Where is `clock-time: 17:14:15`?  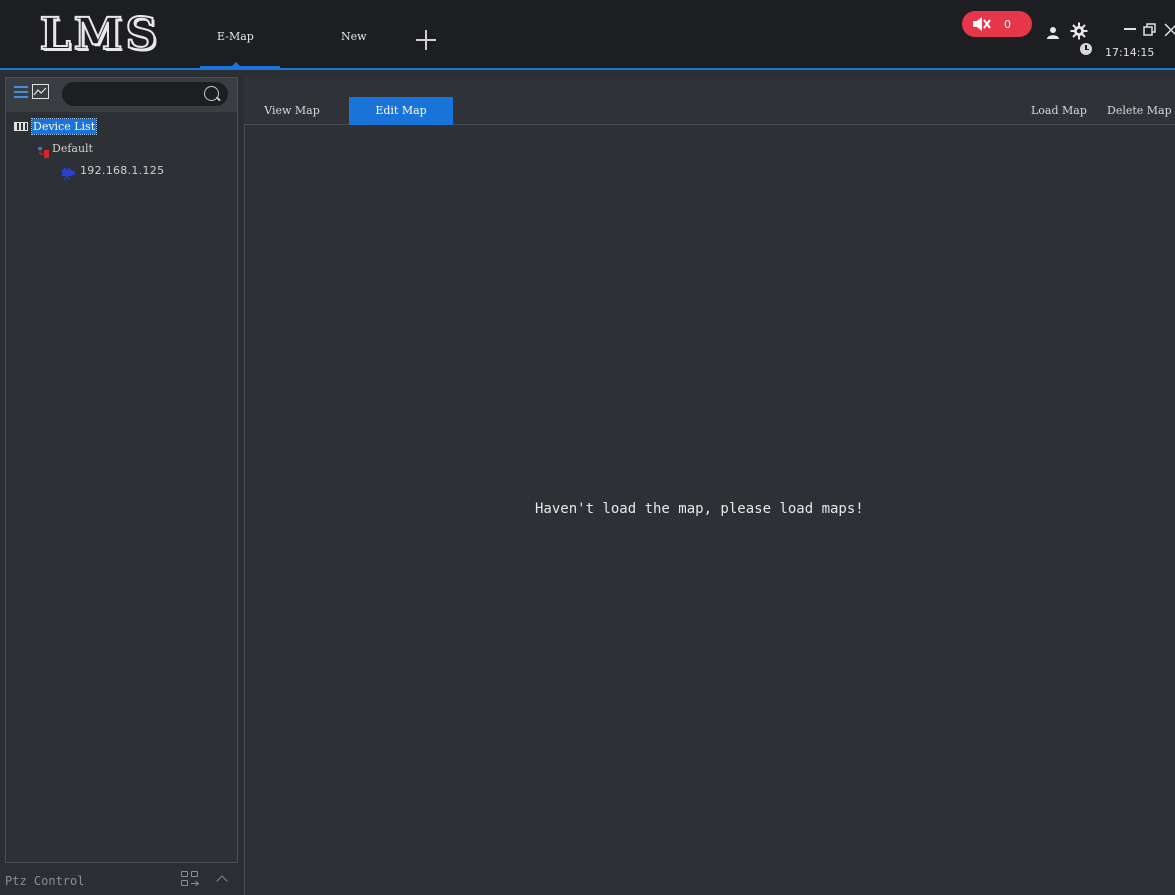 clock-time: 17:14:15 is located at coordinates (1130, 52).